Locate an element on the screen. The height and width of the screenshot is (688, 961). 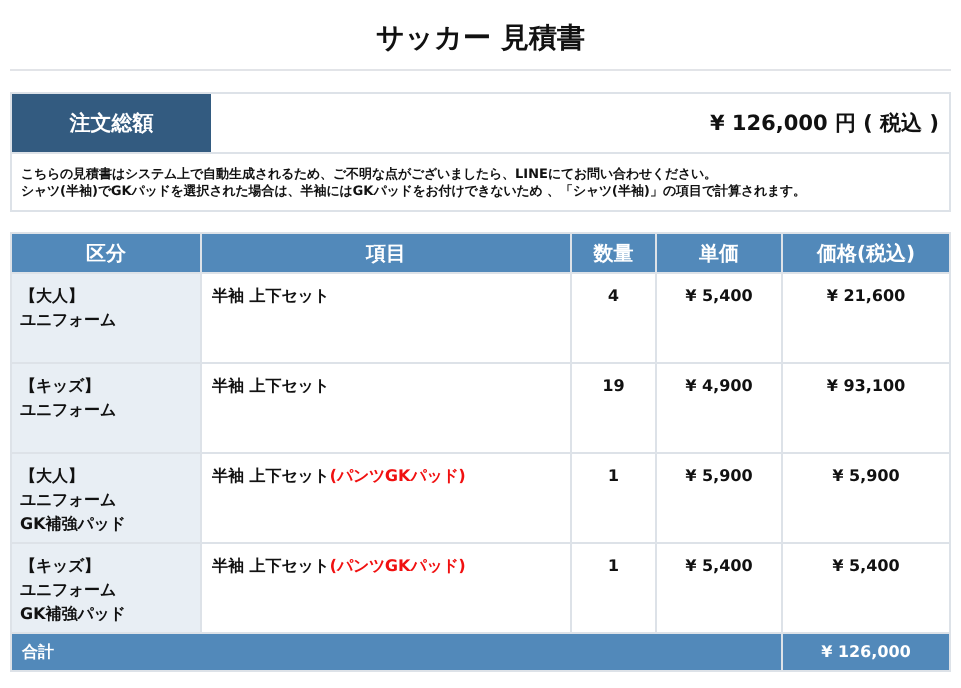
quantity-cell: 19 is located at coordinates (613, 408).